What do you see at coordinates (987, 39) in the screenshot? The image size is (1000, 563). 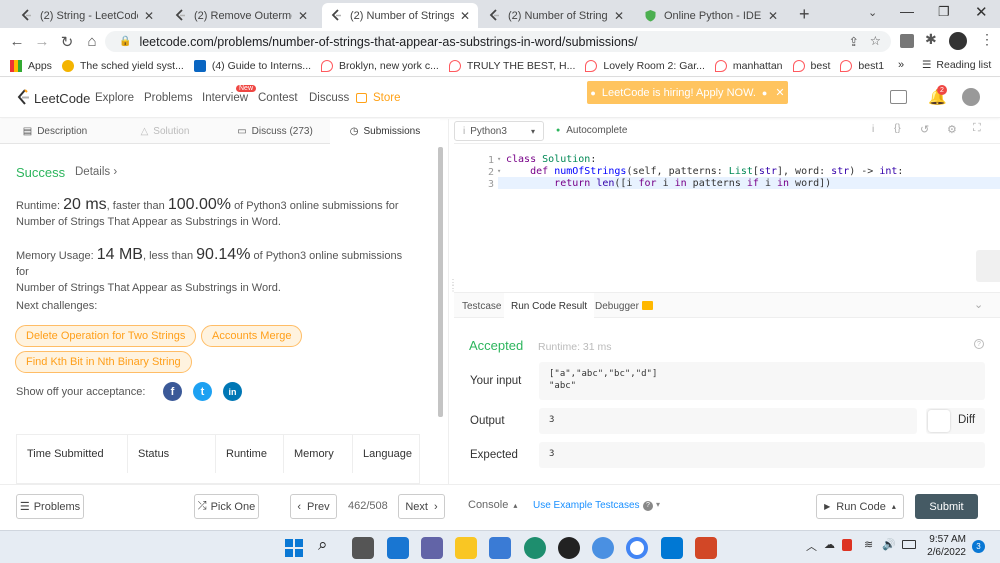 I see `more-menu-icon: ⋮` at bounding box center [987, 39].